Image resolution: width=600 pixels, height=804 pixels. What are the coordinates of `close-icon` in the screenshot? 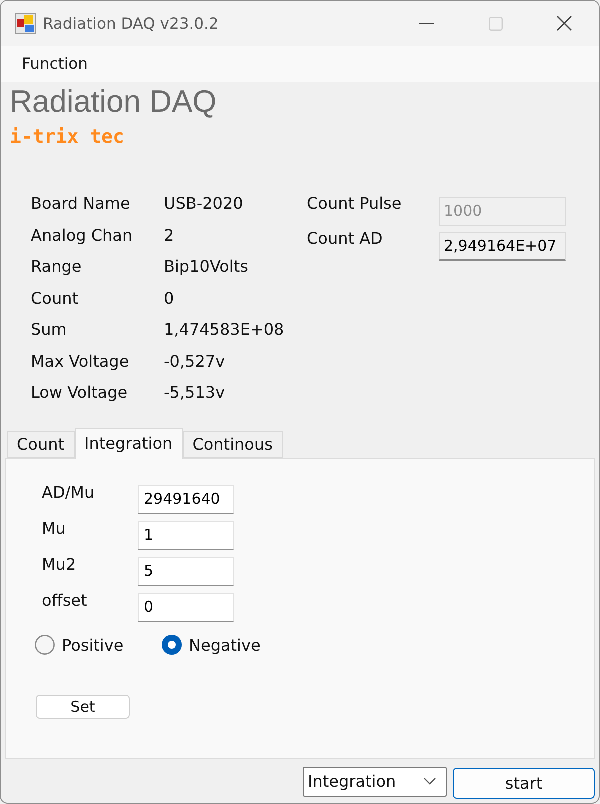 It's located at (564, 23).